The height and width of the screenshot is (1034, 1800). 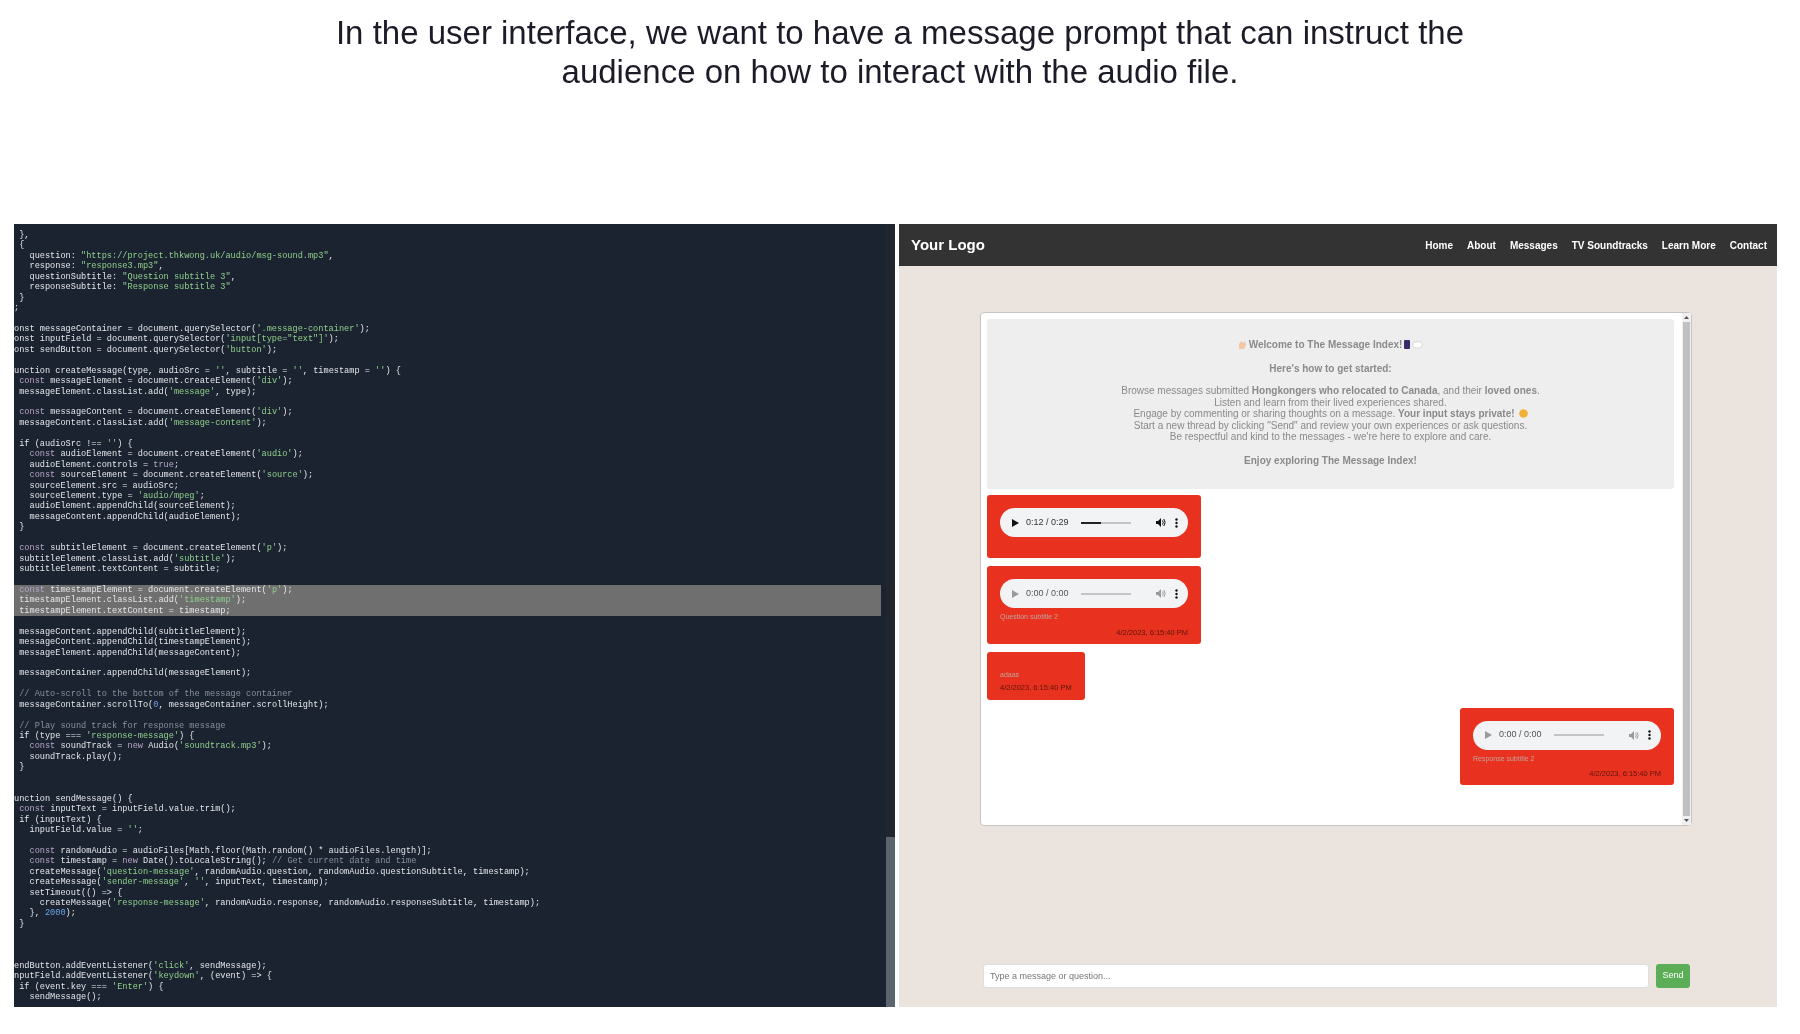 I want to click on code-line: sendMessage();, so click(x=65, y=997).